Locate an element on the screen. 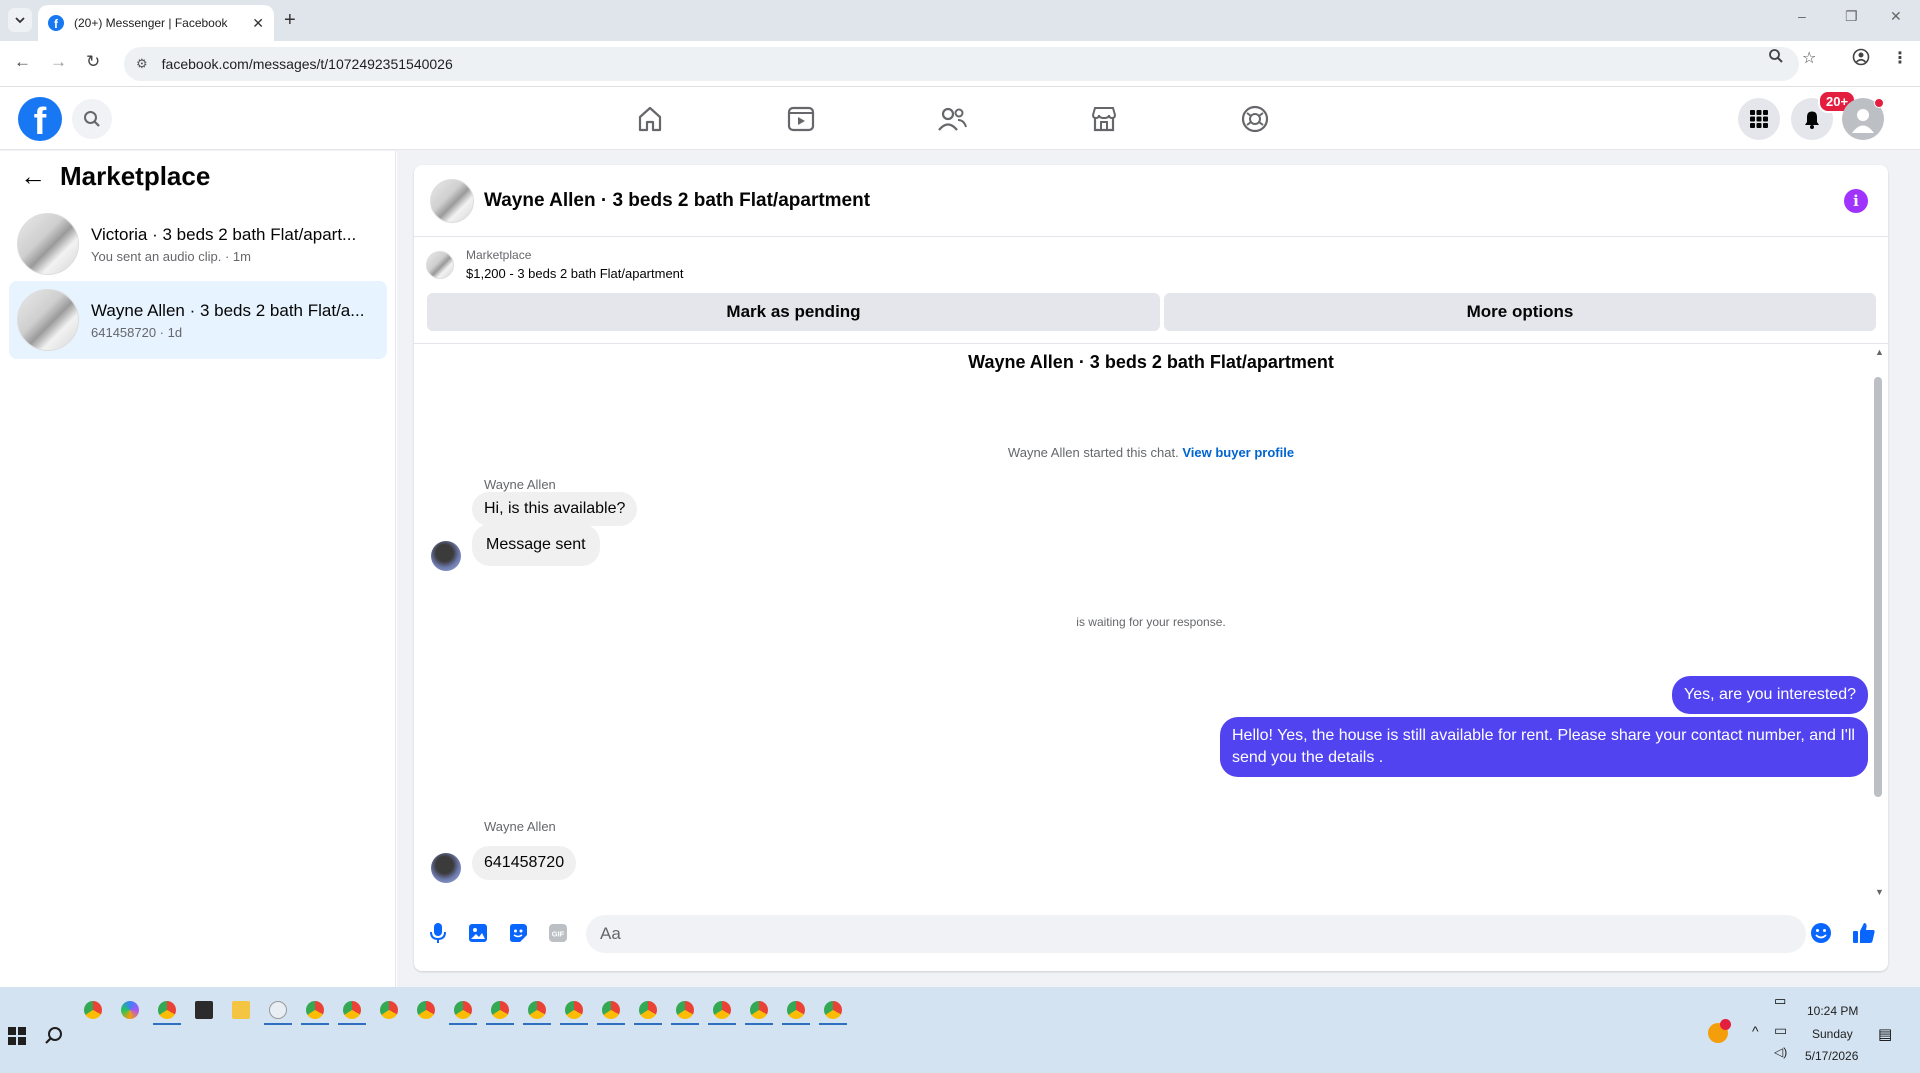  info-icon: i is located at coordinates (1856, 201).